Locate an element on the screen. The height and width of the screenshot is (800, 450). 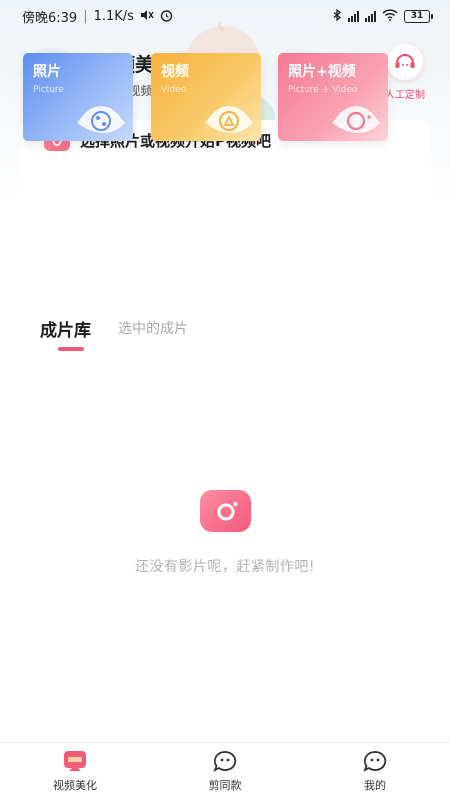
tile-title: 照片+视频 is located at coordinates (322, 72).